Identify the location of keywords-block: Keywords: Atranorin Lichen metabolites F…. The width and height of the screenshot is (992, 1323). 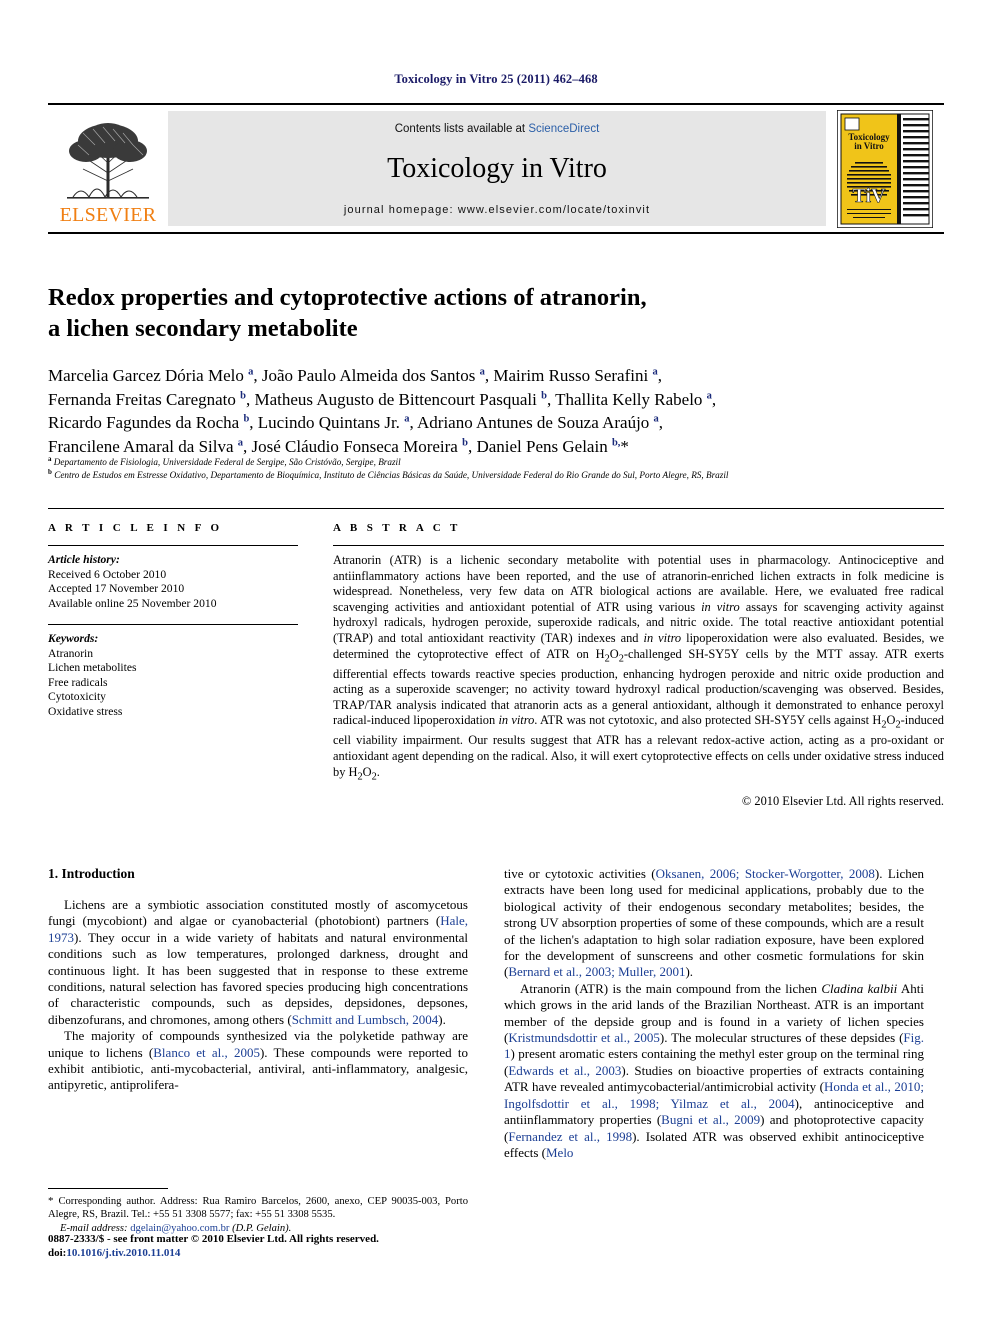
(173, 675).